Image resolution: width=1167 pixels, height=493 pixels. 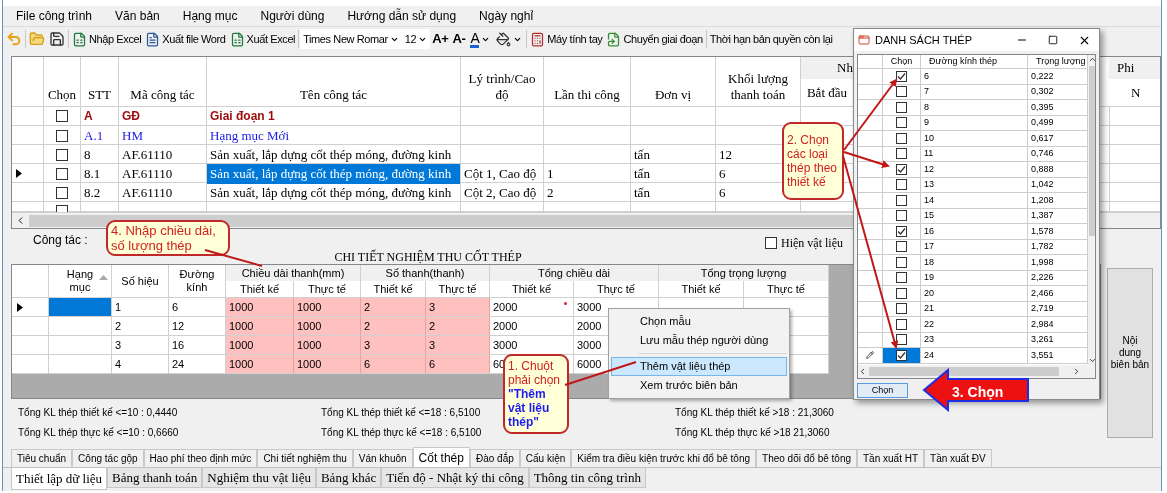 What do you see at coordinates (1091, 59) in the screenshot?
I see `scroll-up-icon` at bounding box center [1091, 59].